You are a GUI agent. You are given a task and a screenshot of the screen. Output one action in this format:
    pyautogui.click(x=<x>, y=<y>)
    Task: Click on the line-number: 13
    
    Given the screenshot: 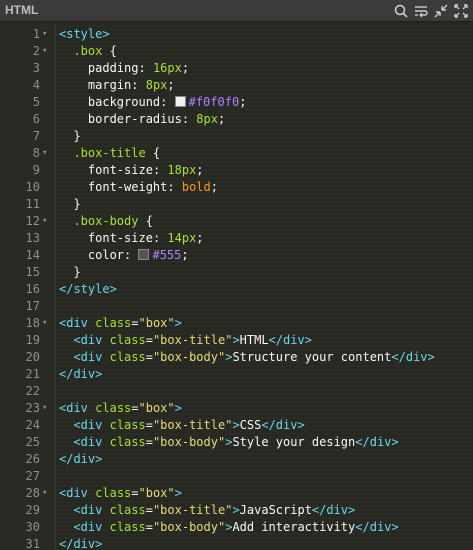 What is the action you would take?
    pyautogui.click(x=32, y=238)
    